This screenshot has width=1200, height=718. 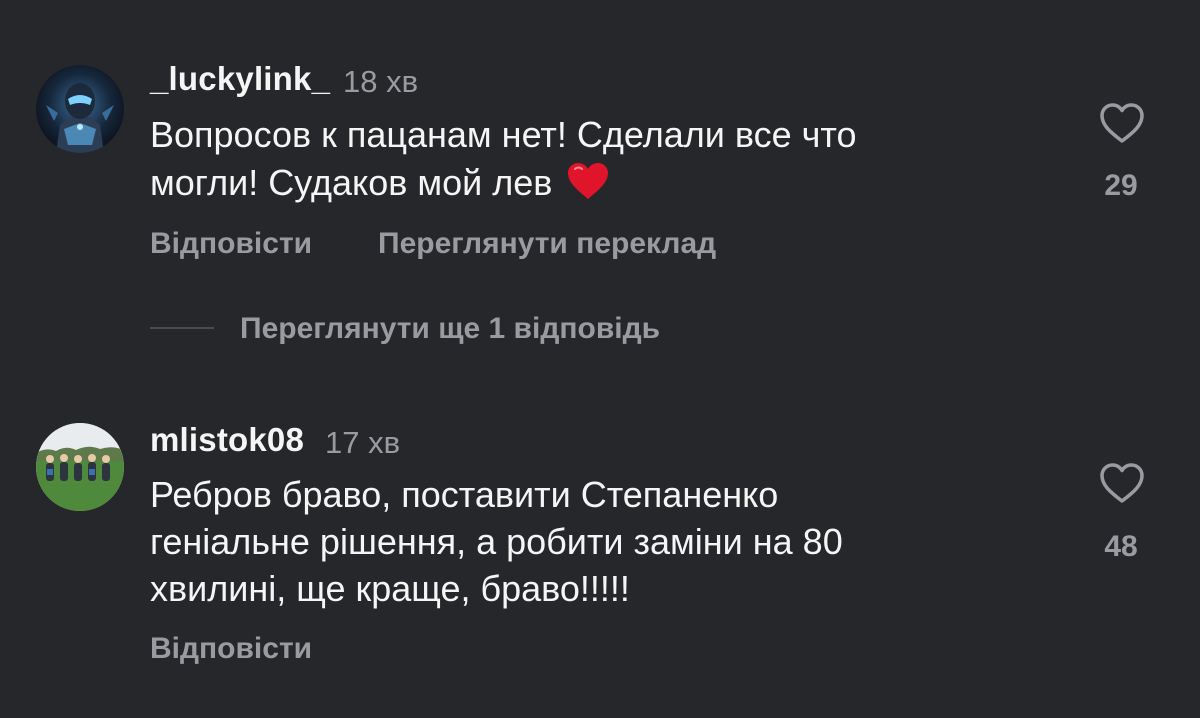 I want to click on armored-character-avatar-icon, so click(x=80, y=109).